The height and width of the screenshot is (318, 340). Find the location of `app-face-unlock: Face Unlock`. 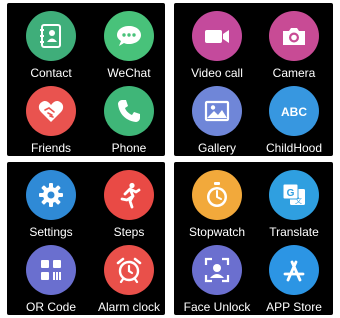

app-face-unlock: Face Unlock is located at coordinates (217, 281).